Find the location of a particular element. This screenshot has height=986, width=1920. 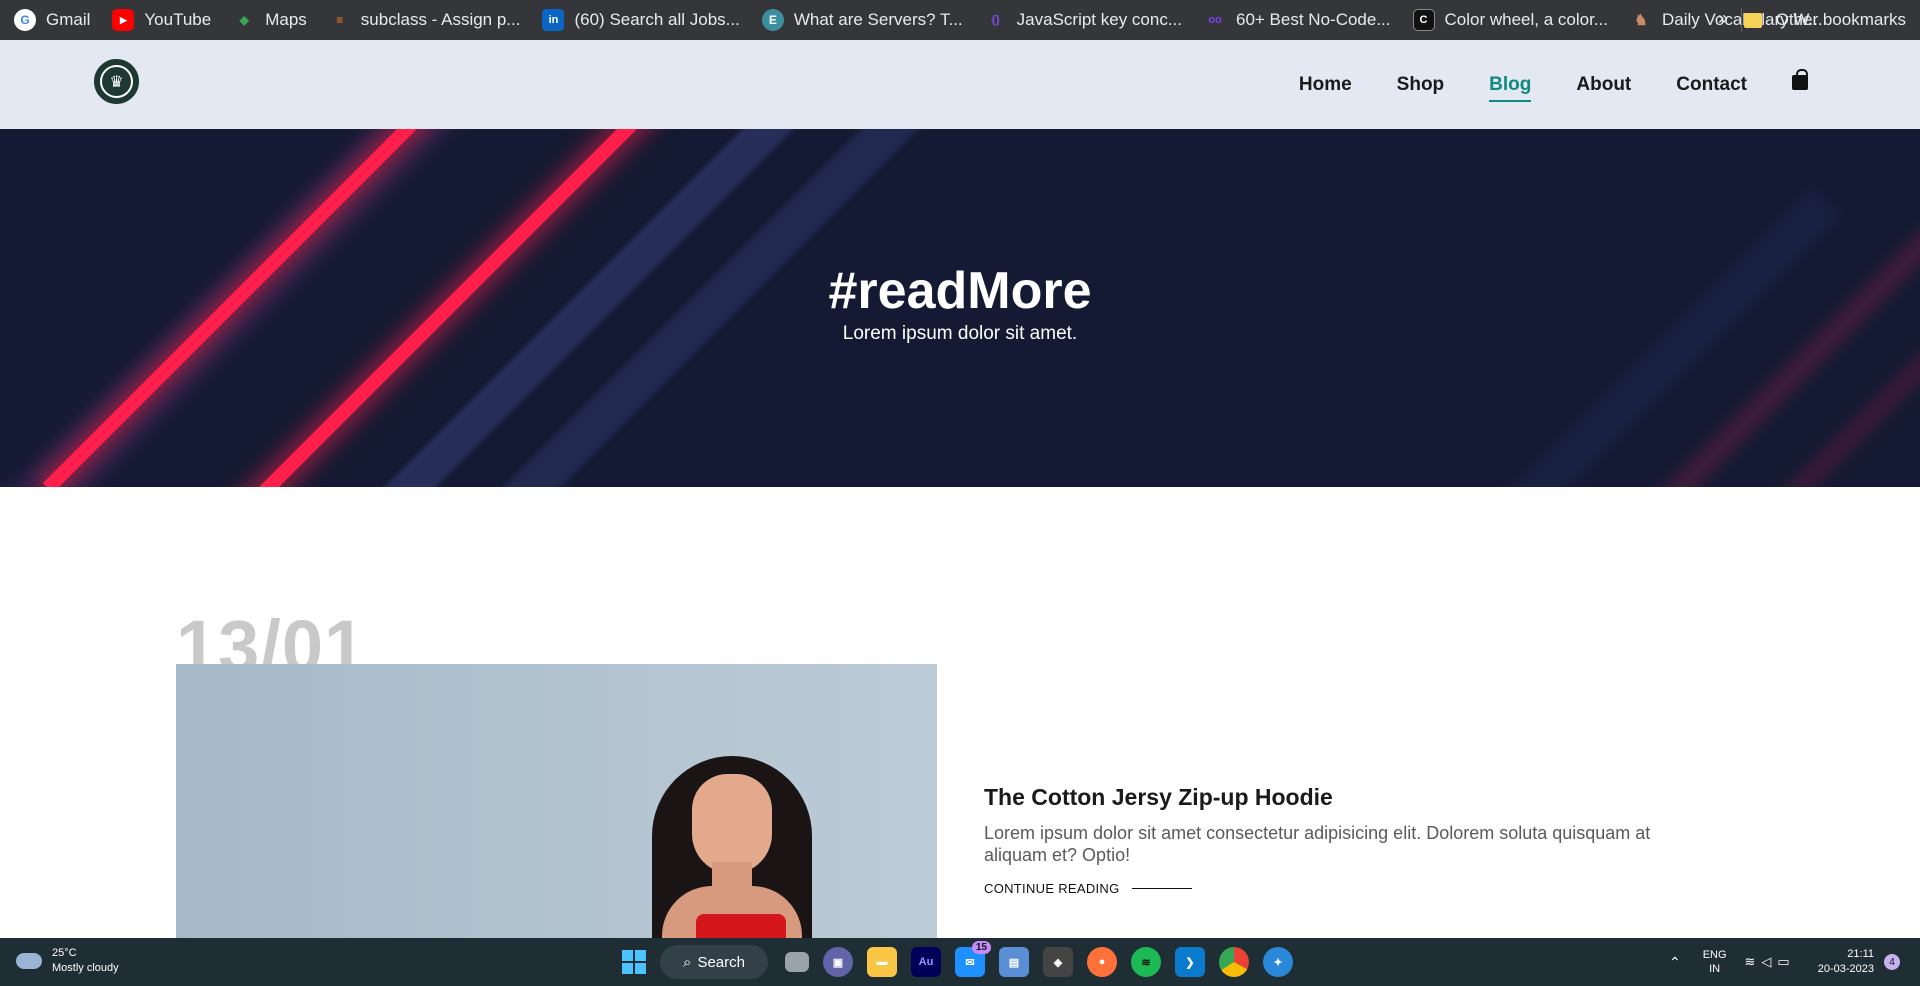

lang-code: ENG is located at coordinates (1714, 955).